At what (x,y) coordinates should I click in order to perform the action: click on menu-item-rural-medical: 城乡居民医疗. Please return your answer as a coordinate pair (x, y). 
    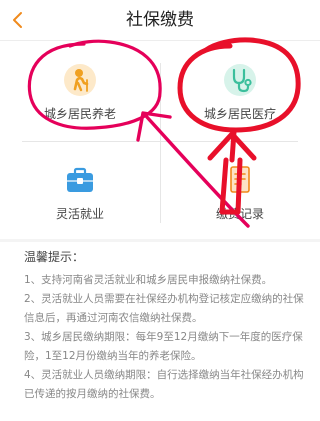
    Looking at the image, I should click on (240, 93).